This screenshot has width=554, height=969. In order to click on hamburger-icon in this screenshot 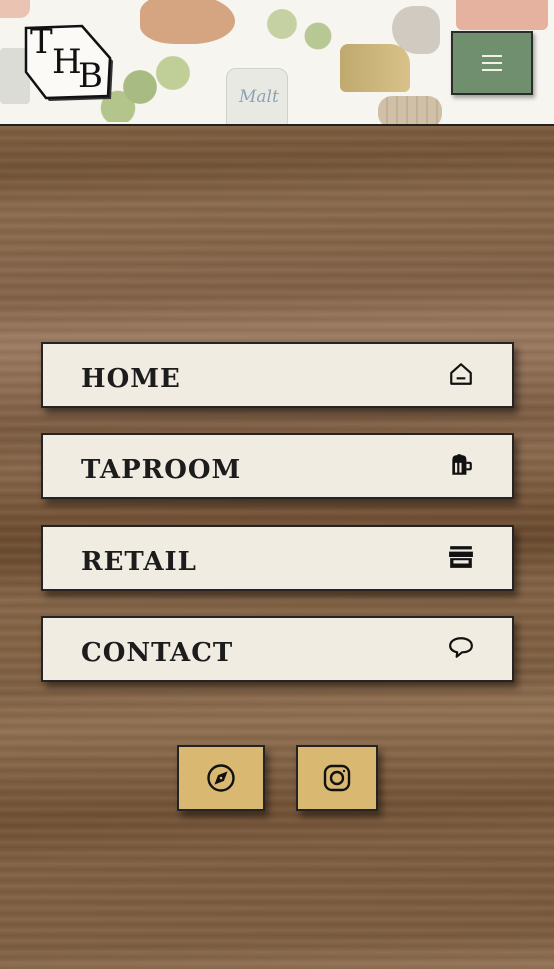, I will do `click(492, 63)`.